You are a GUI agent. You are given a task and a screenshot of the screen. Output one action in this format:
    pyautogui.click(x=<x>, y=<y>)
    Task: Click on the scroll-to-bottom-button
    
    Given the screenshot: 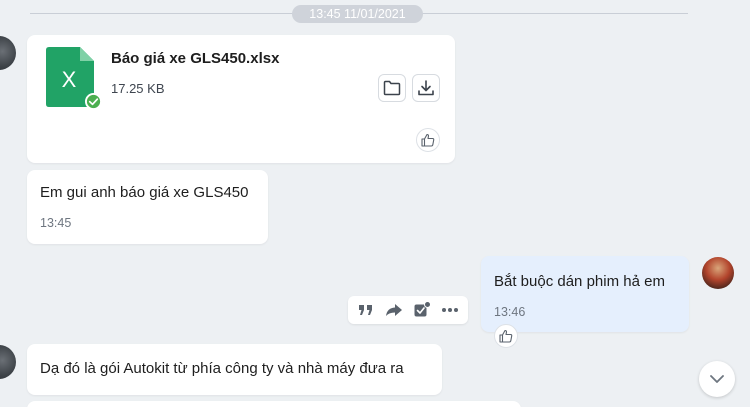 What is the action you would take?
    pyautogui.click(x=717, y=379)
    